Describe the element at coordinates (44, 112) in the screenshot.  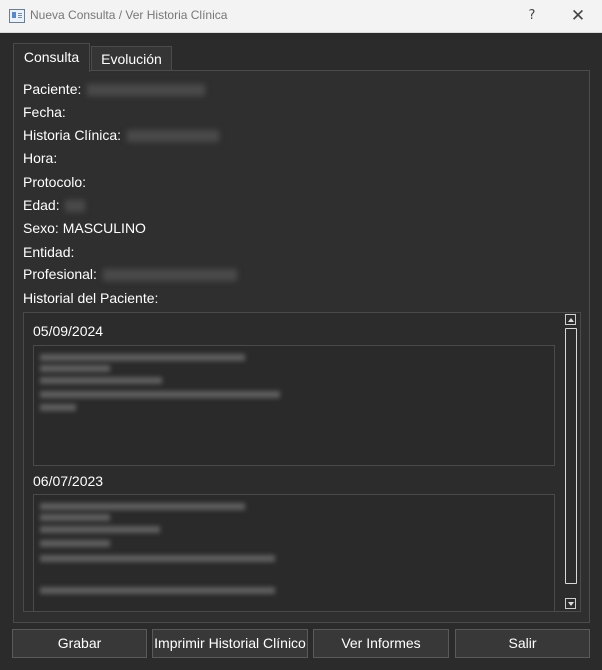
I see `fecha-label: Fecha:` at that location.